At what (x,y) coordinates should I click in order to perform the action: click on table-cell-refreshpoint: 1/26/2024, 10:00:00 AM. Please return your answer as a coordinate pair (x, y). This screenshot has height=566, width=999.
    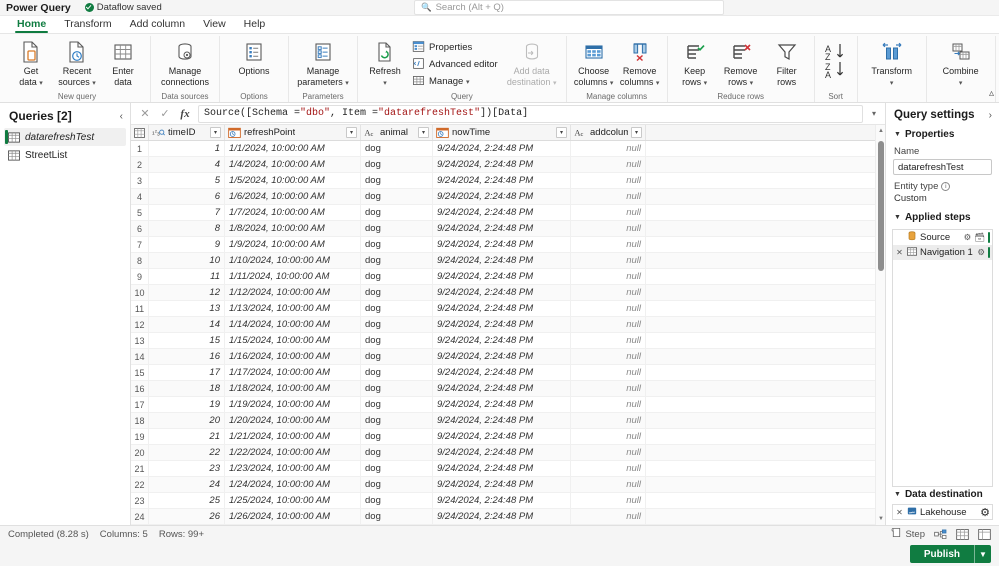
    Looking at the image, I should click on (293, 516).